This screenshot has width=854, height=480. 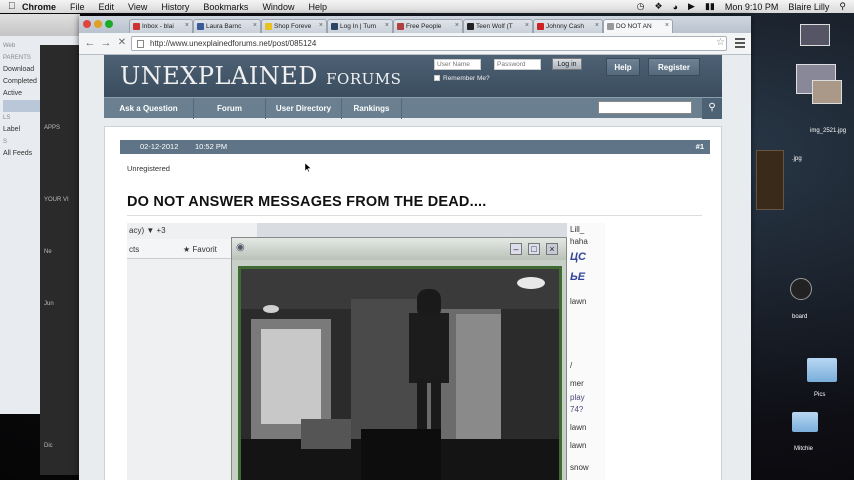 What do you see at coordinates (122, 42) in the screenshot?
I see `stop-loading-icon: ✕` at bounding box center [122, 42].